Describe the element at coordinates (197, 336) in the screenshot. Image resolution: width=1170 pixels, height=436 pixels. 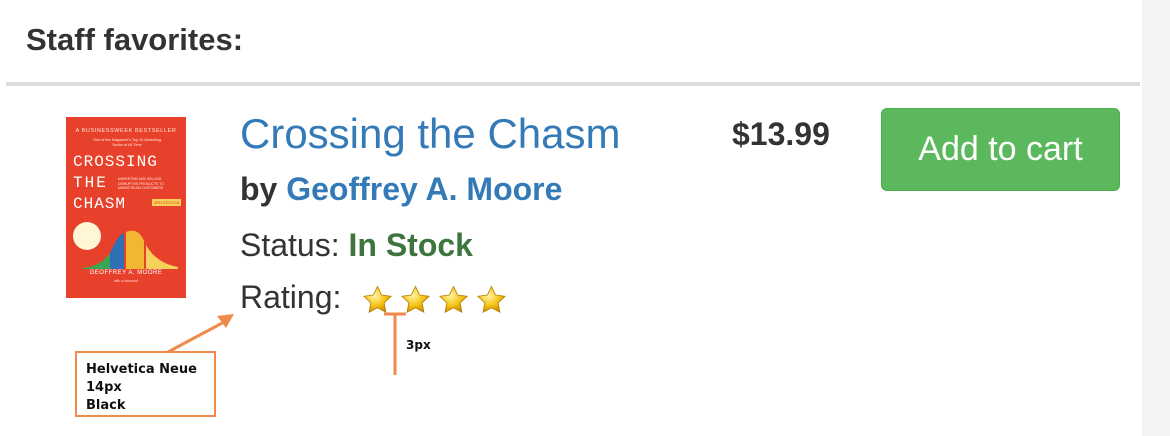
I see `font-callout-arrow` at that location.